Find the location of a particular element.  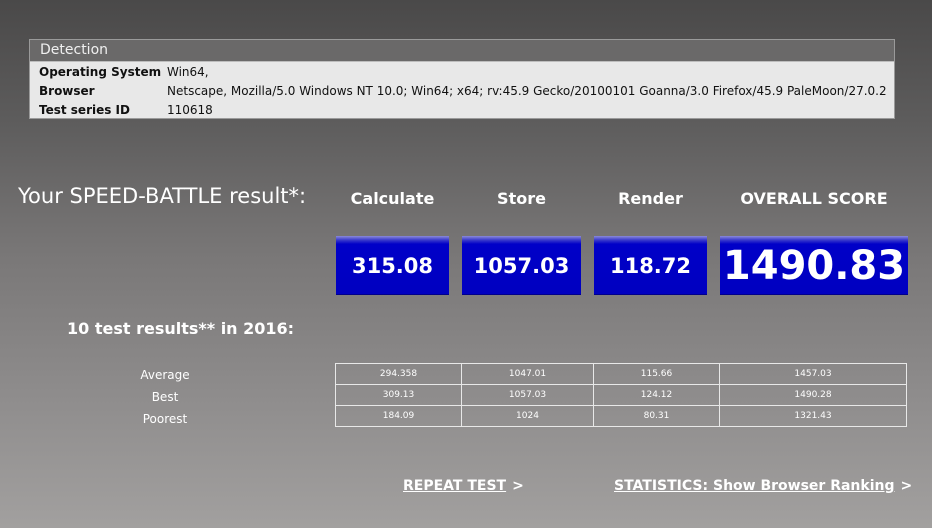

test-id-label: Test series ID is located at coordinates (84, 110).